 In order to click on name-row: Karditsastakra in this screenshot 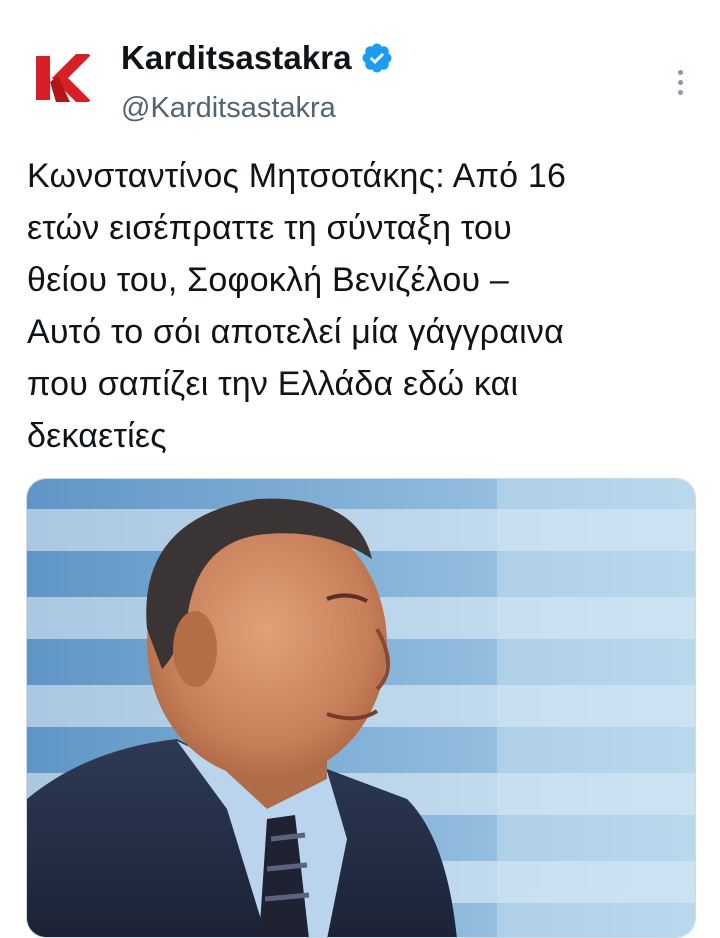, I will do `click(257, 58)`.